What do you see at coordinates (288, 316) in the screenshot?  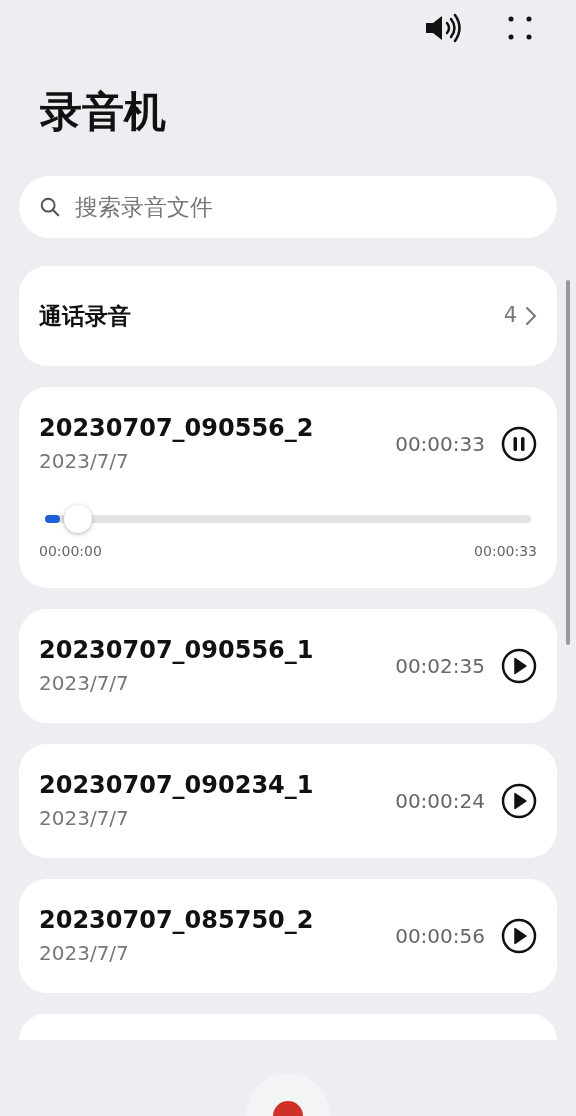 I see `call-recordings-row: 通话录音 4` at bounding box center [288, 316].